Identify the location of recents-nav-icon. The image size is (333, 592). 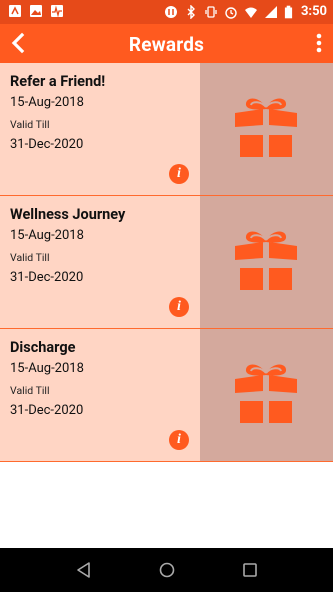
(250, 570).